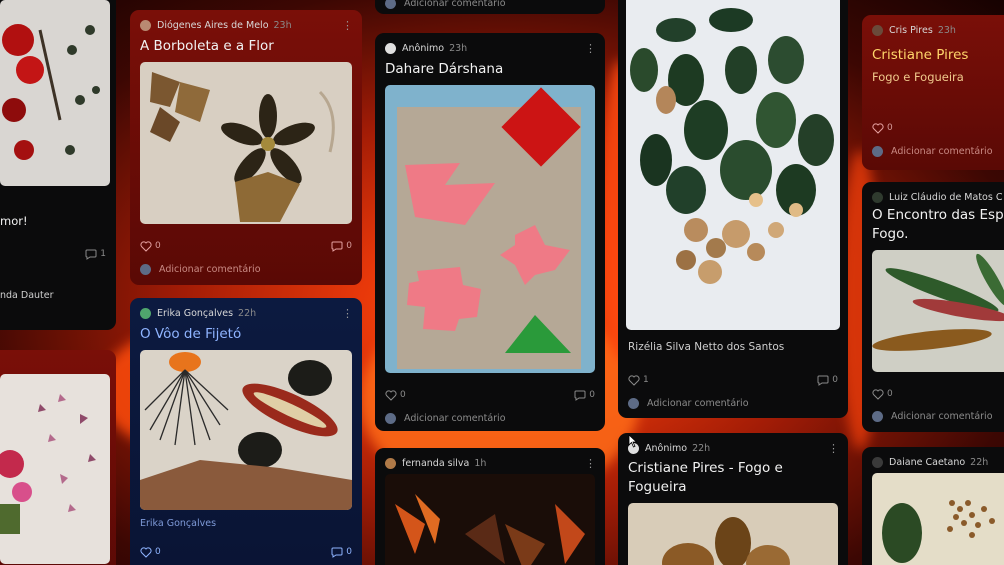 This screenshot has width=1004, height=565. I want to click on post-title: Cristiane Pires, so click(920, 55).